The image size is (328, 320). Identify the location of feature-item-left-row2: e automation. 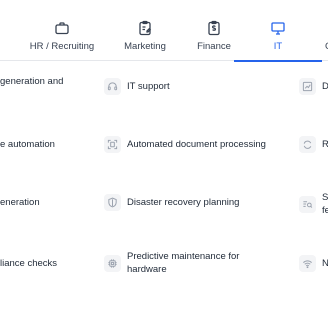
(27, 144).